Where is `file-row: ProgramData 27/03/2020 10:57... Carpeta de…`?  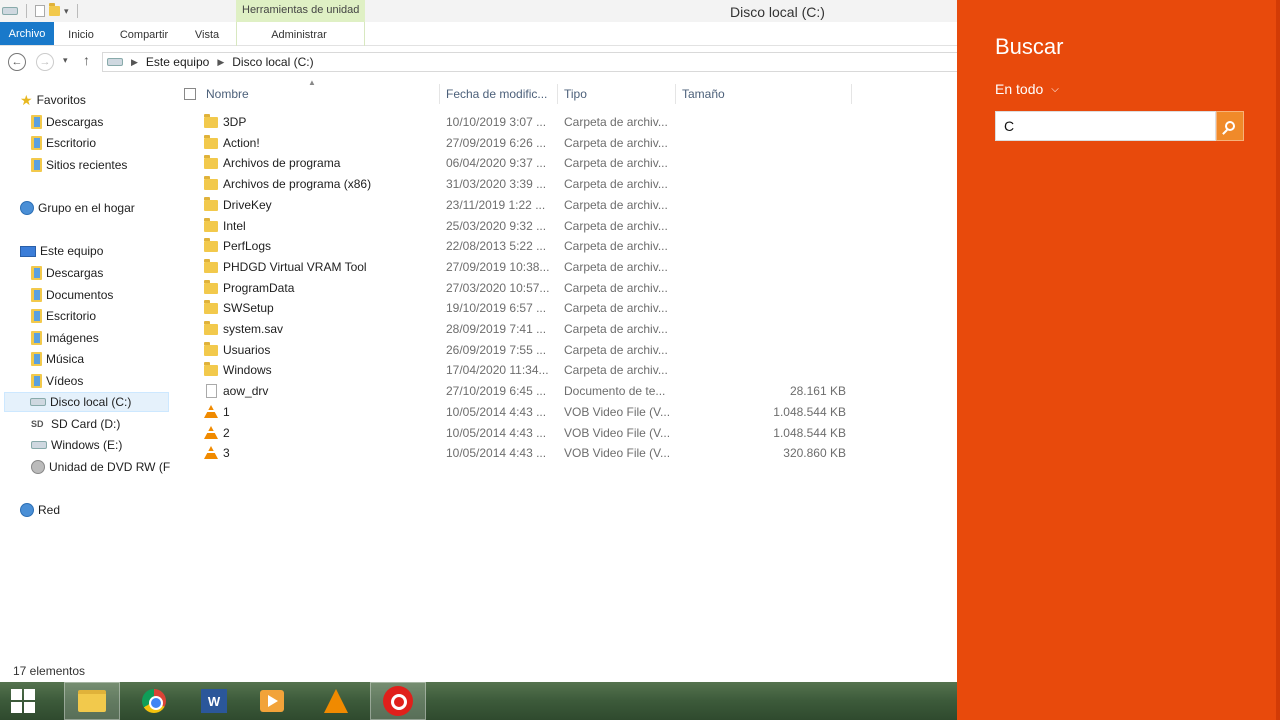 file-row: ProgramData 27/03/2020 10:57... Carpeta de… is located at coordinates (520, 288).